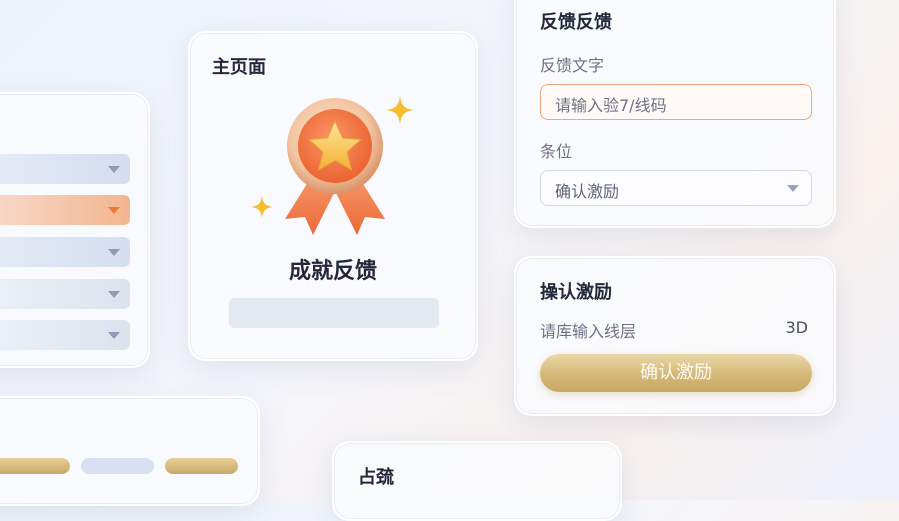  I want to click on bottom-left-card, so click(130, 451).